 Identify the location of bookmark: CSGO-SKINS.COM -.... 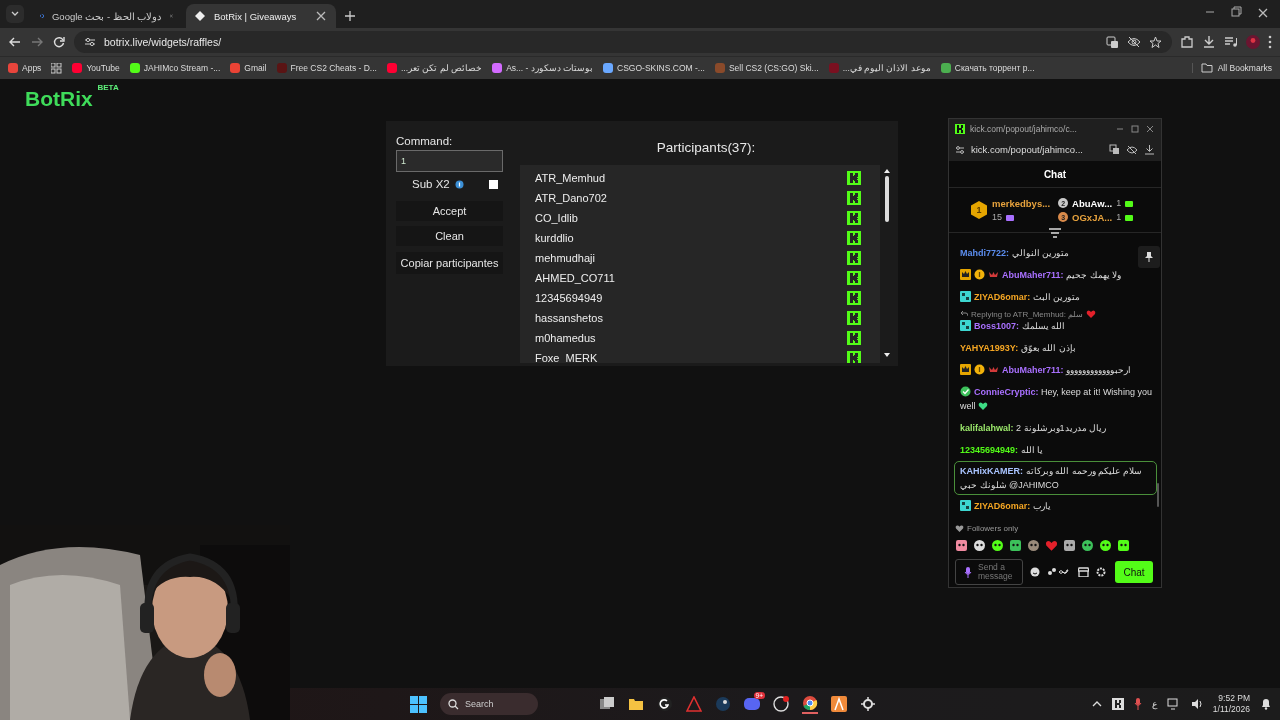
(654, 68).